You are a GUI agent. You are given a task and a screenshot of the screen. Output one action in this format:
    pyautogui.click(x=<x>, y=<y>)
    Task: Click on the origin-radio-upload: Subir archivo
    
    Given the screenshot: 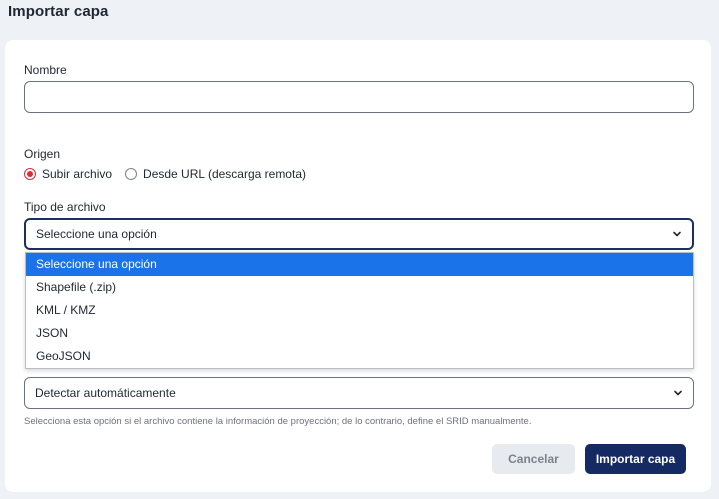 What is the action you would take?
    pyautogui.click(x=68, y=174)
    